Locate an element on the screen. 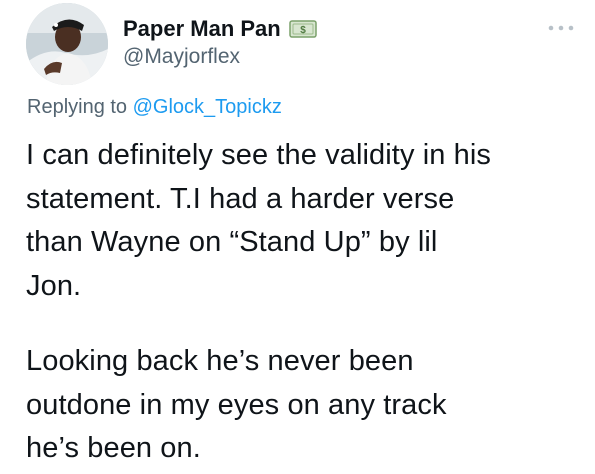  tweet-text-line: statement. T.I had a harder verse is located at coordinates (240, 198).